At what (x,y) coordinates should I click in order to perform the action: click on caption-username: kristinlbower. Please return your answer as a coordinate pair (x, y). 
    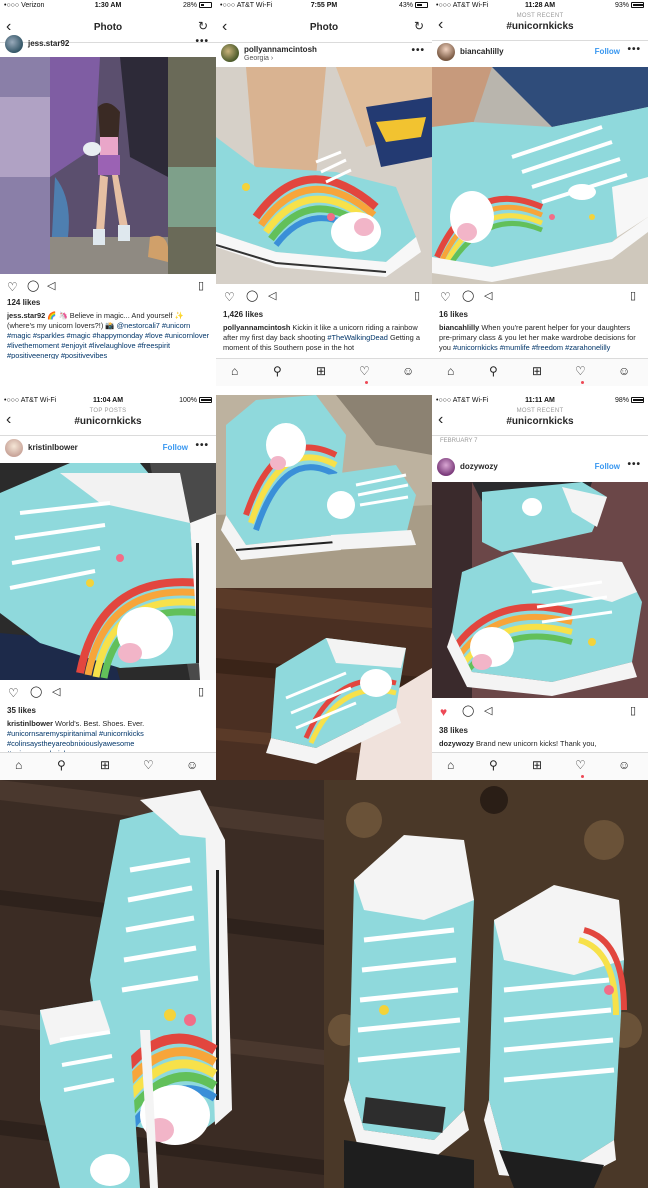
    Looking at the image, I should click on (30, 723).